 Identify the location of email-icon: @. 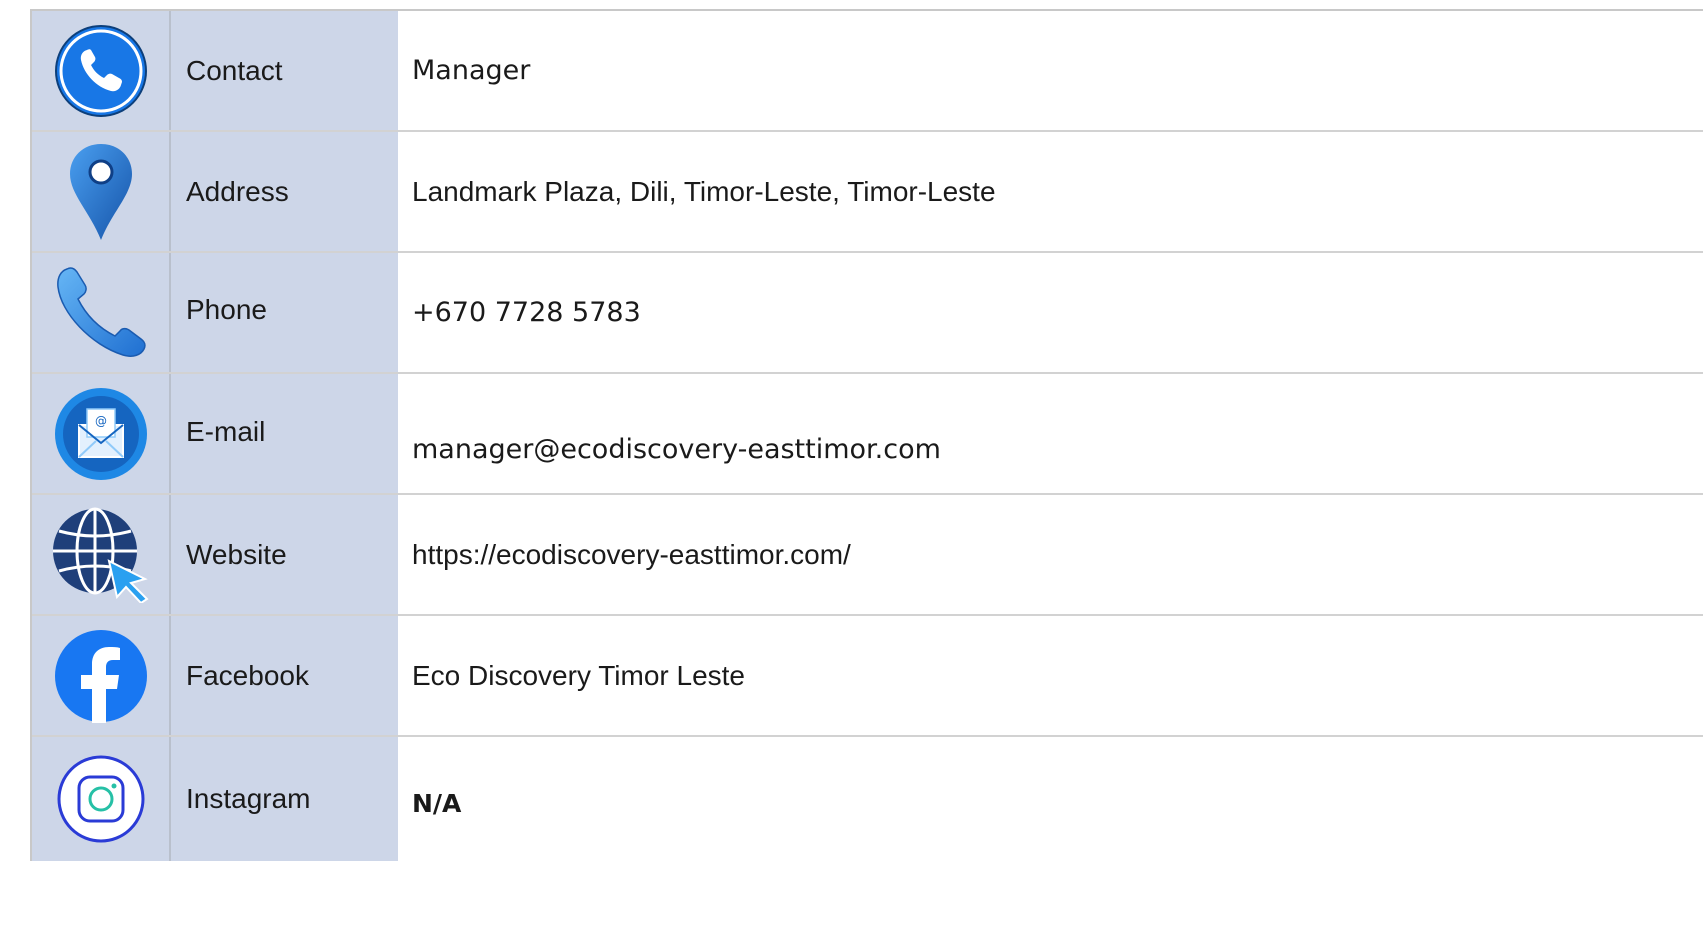
(100, 433).